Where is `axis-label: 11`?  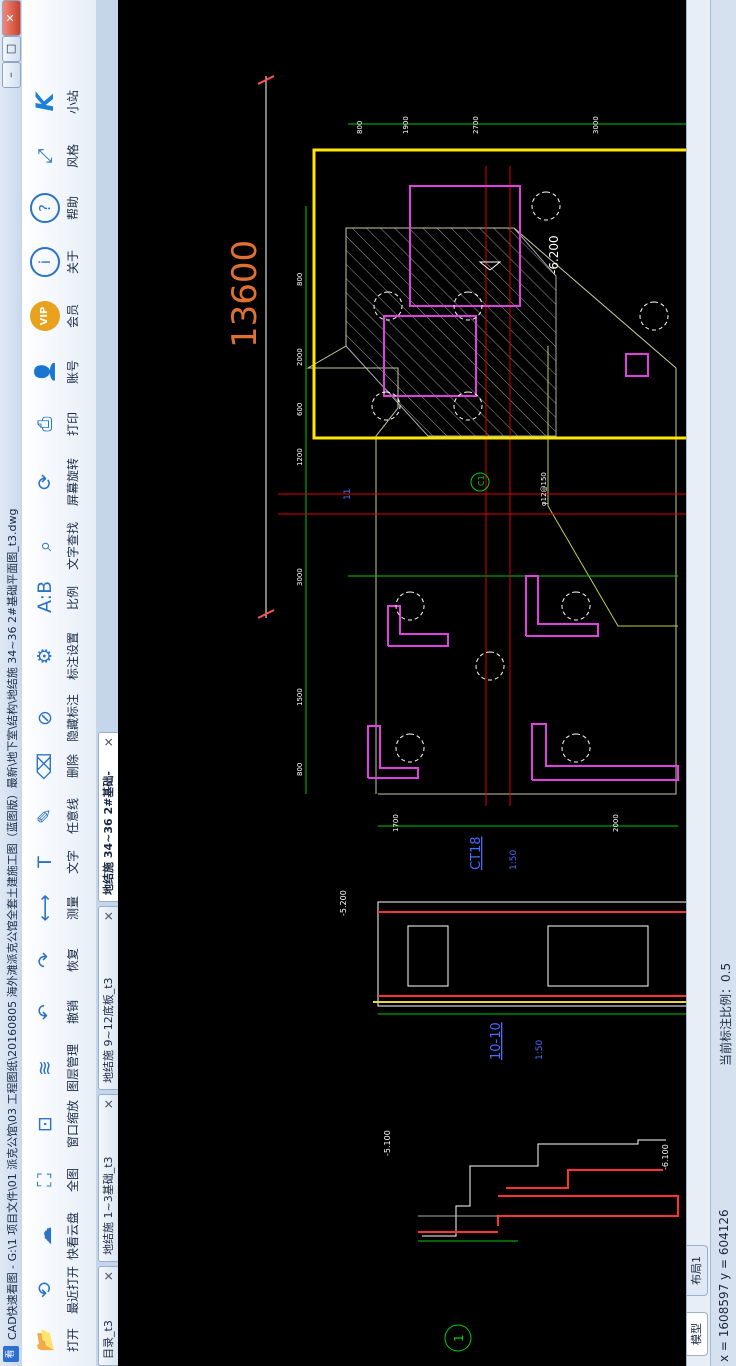
axis-label: 11 is located at coordinates (348, 494).